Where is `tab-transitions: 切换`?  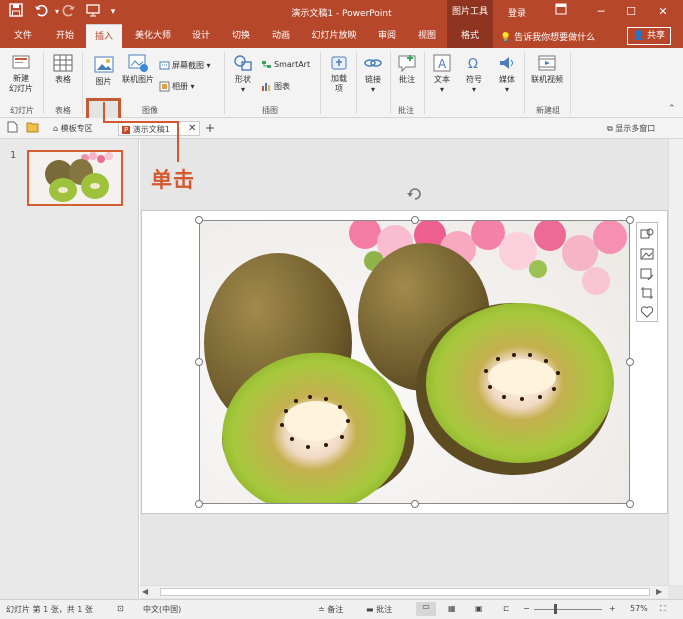
tab-transitions: 切换 is located at coordinates (241, 36).